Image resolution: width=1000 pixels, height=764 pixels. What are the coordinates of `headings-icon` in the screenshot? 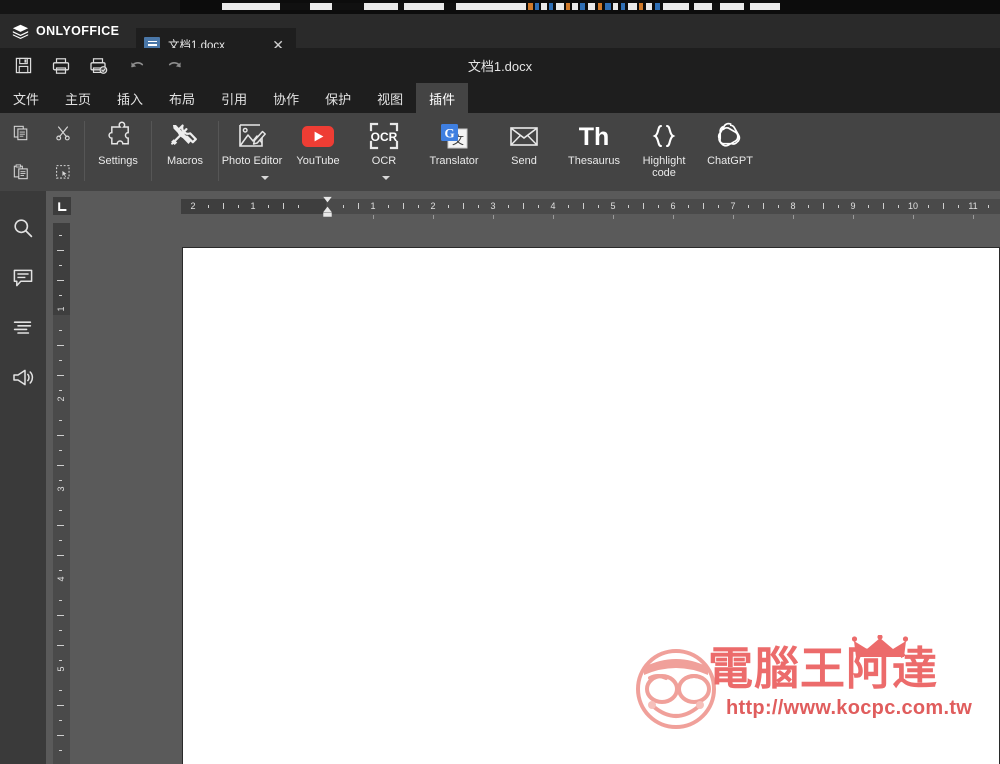 It's located at (22, 327).